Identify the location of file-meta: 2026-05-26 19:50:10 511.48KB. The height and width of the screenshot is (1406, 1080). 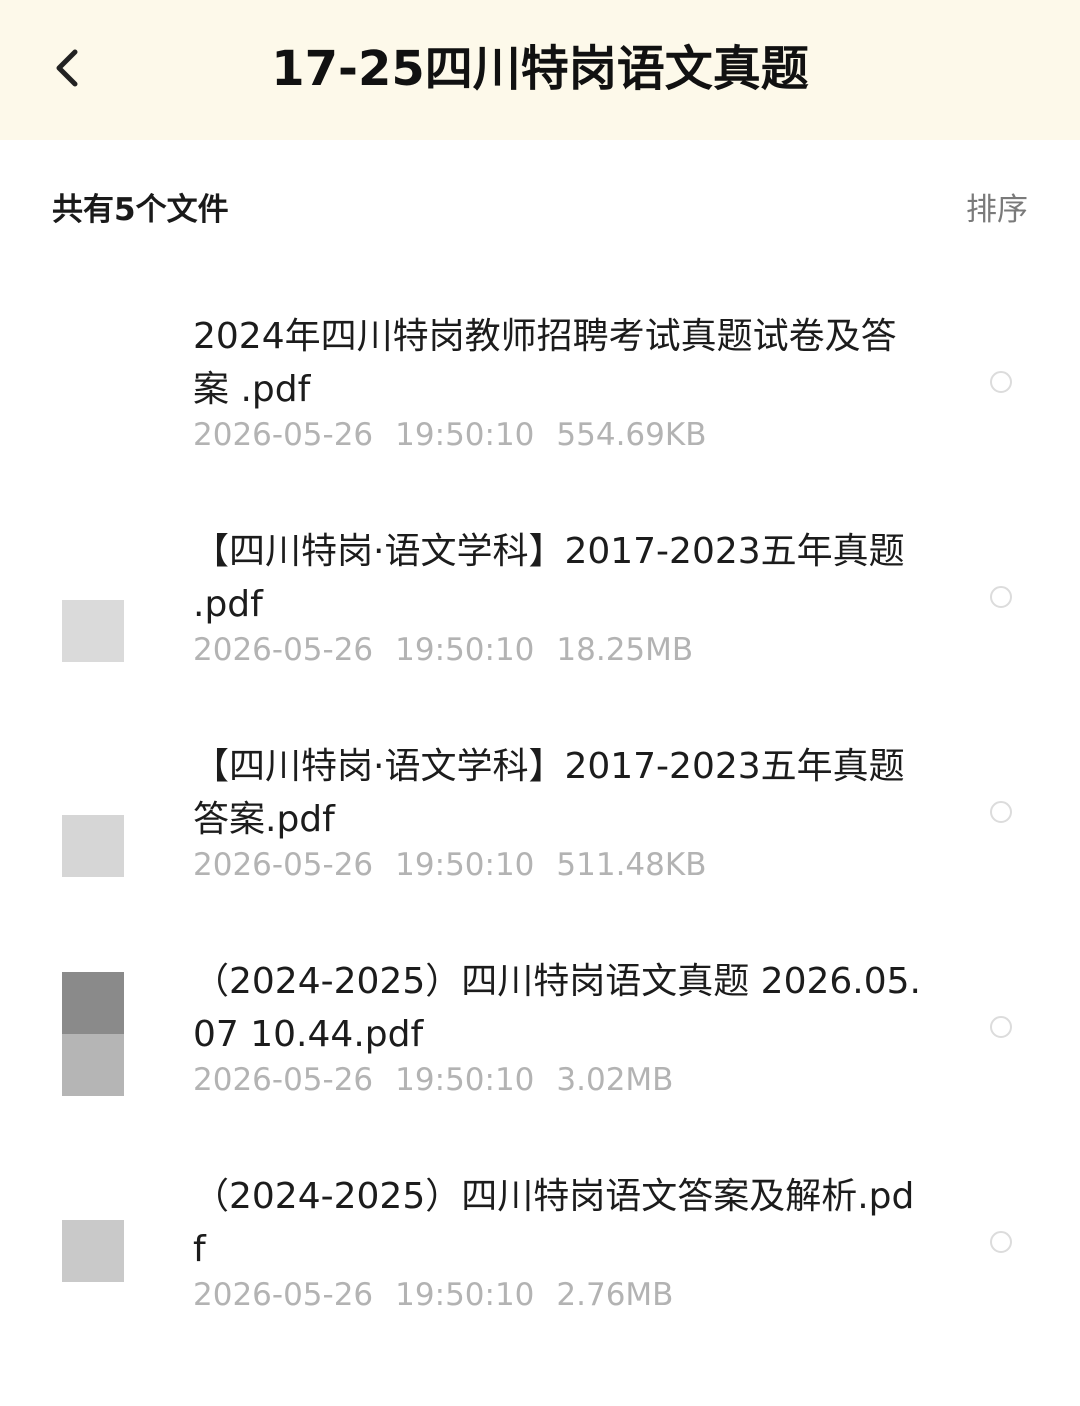
(460, 865).